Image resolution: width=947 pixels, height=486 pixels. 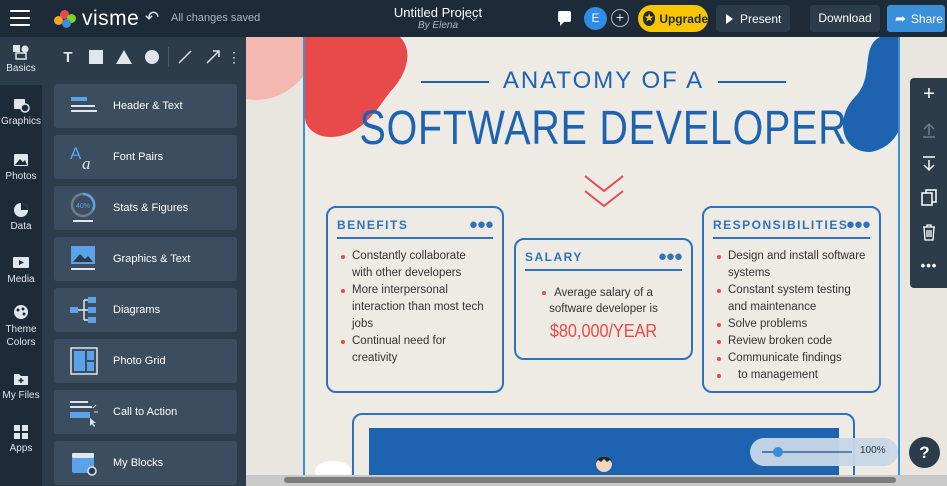 I want to click on duplicate-icon, so click(x=929, y=198).